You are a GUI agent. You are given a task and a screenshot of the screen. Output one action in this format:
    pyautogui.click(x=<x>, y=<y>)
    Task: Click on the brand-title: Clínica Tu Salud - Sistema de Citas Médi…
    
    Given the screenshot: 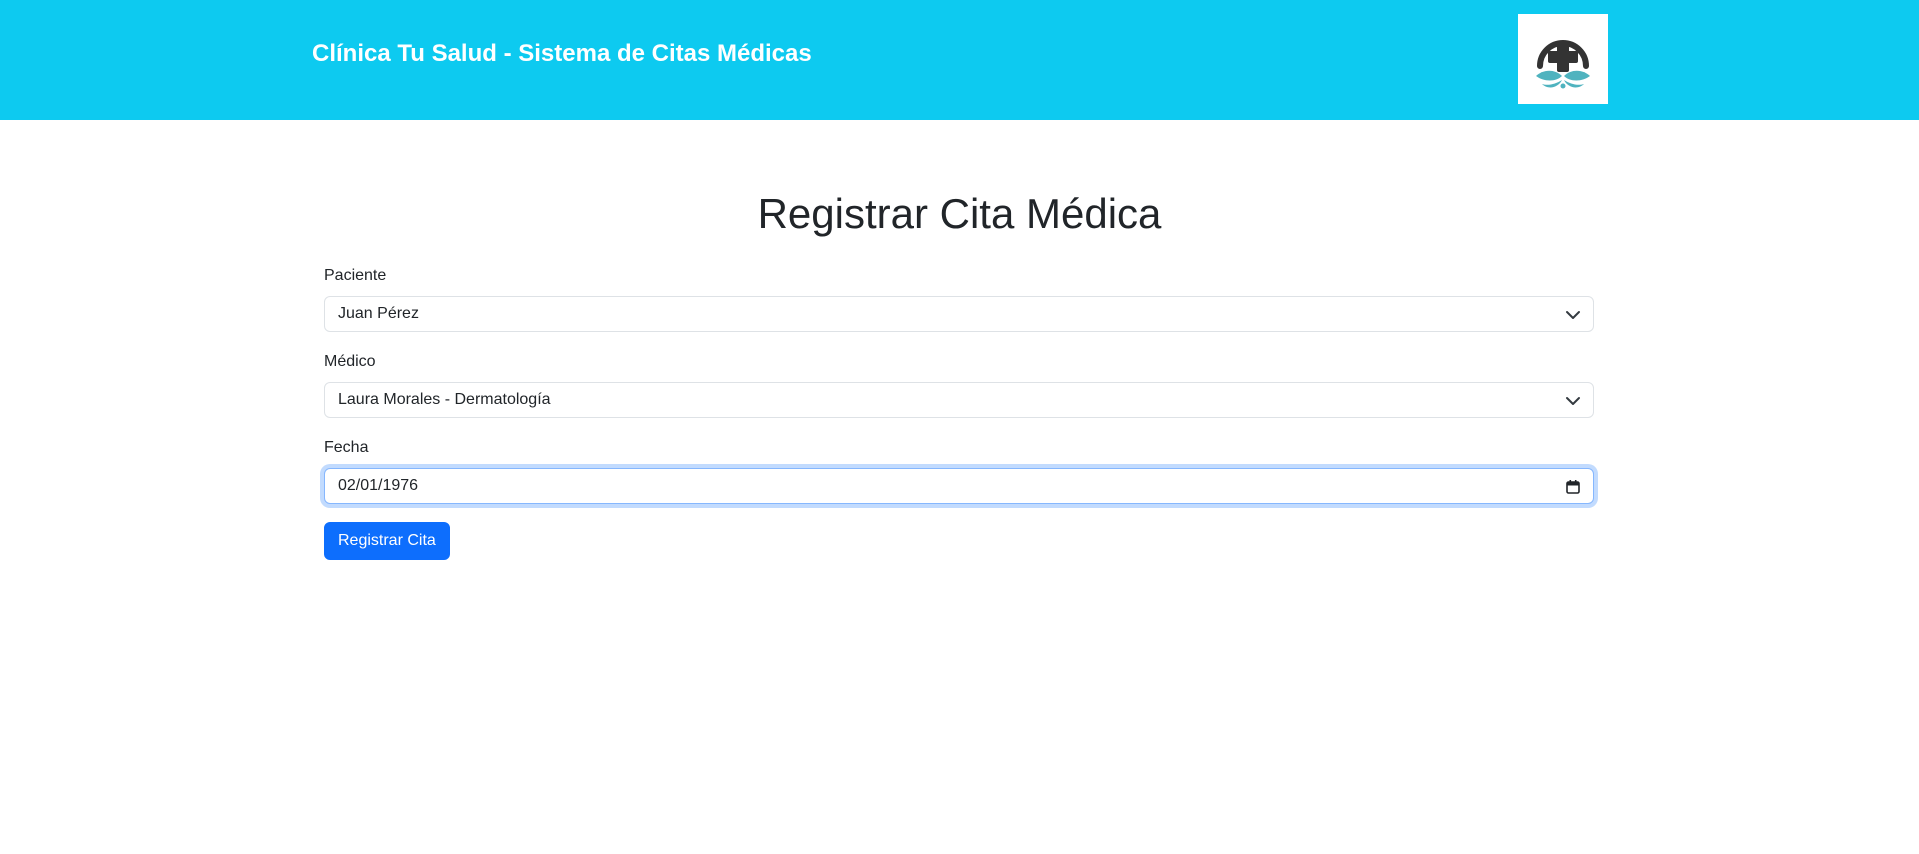 What is the action you would take?
    pyautogui.click(x=562, y=54)
    